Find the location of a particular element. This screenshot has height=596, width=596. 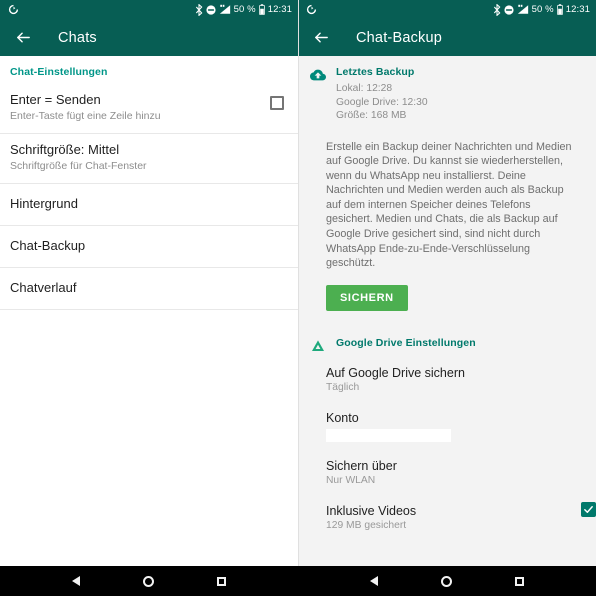

sidebar-item-wallpaper: Hintergrund is located at coordinates (149, 205).